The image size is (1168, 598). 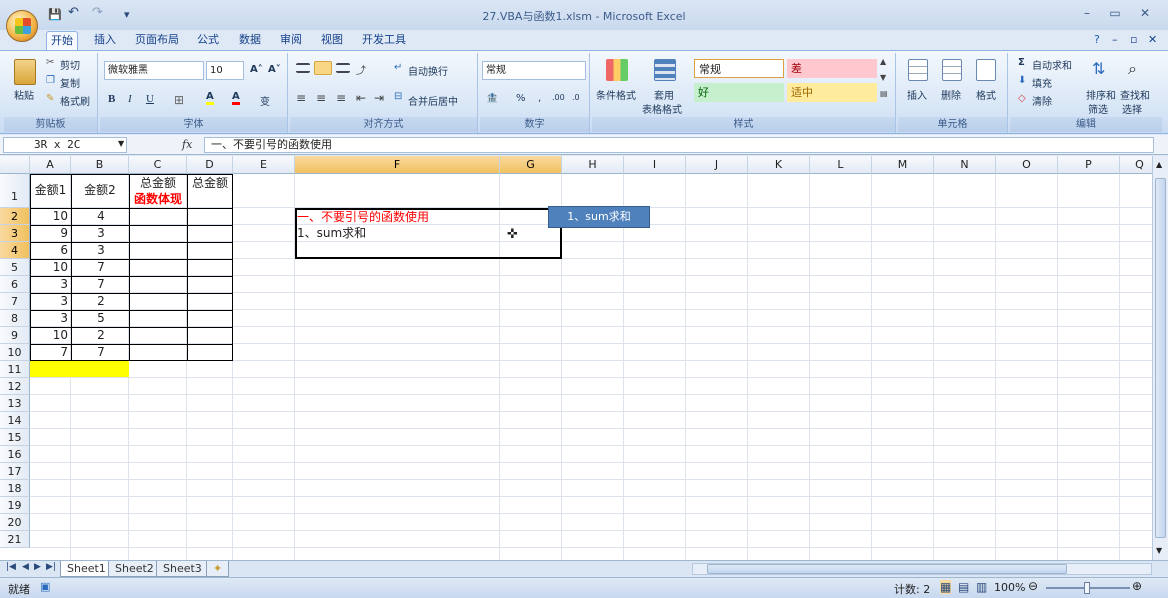 What do you see at coordinates (599, 217) in the screenshot?
I see `sum-macro-button: 1、sum求和` at bounding box center [599, 217].